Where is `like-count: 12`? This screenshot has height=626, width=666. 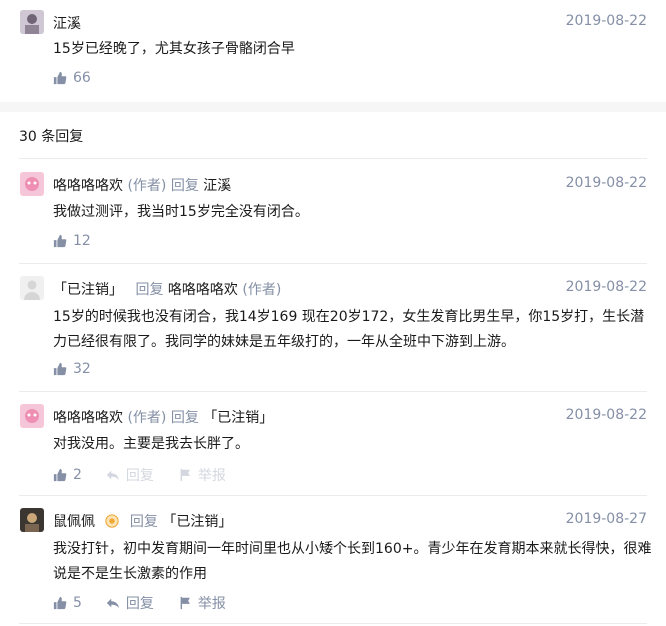
like-count: 12 is located at coordinates (82, 241).